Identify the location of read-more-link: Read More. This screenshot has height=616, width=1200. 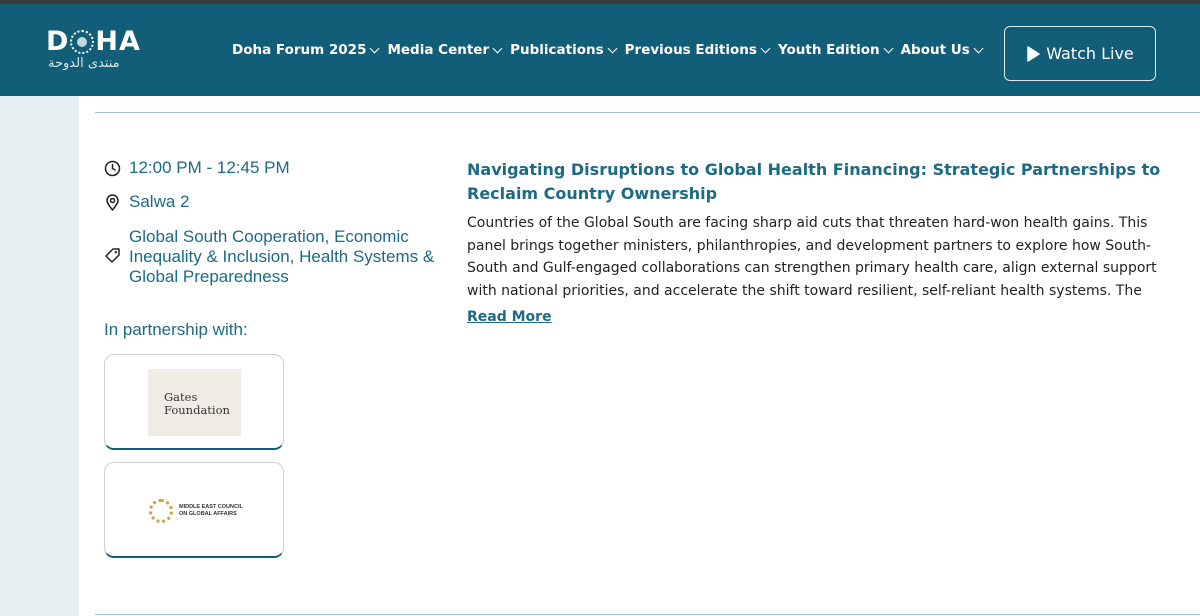
(509, 317).